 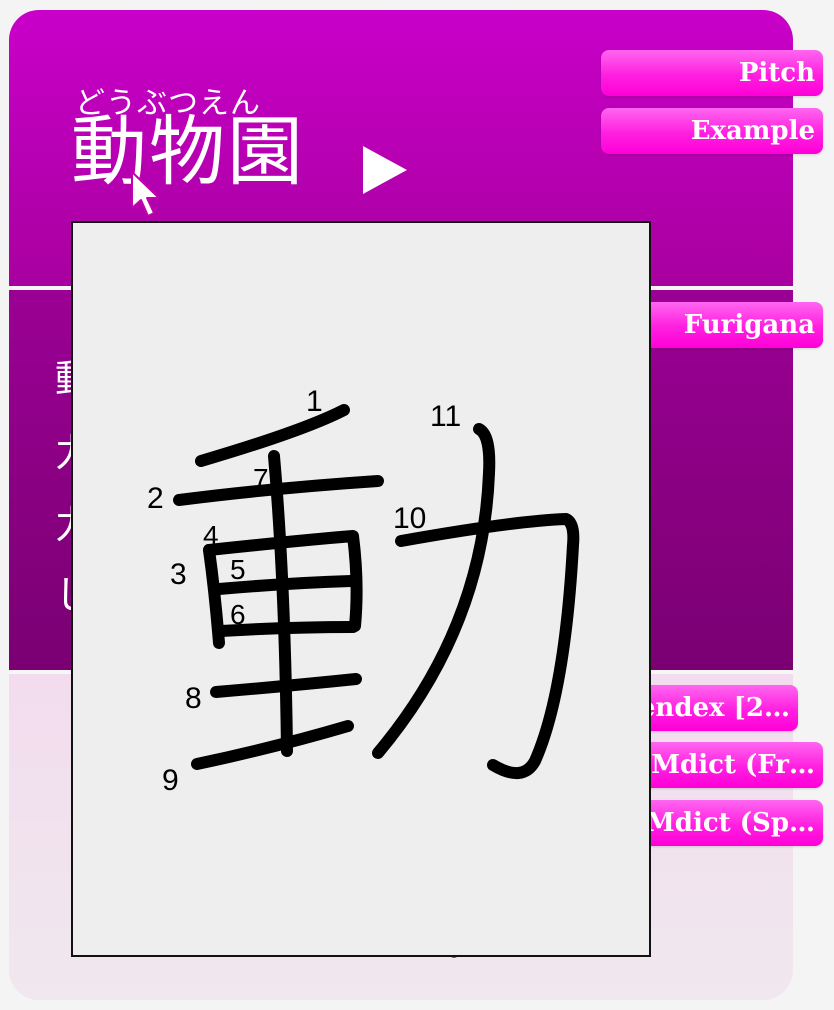 What do you see at coordinates (238, 614) in the screenshot?
I see `stroke-number: 6` at bounding box center [238, 614].